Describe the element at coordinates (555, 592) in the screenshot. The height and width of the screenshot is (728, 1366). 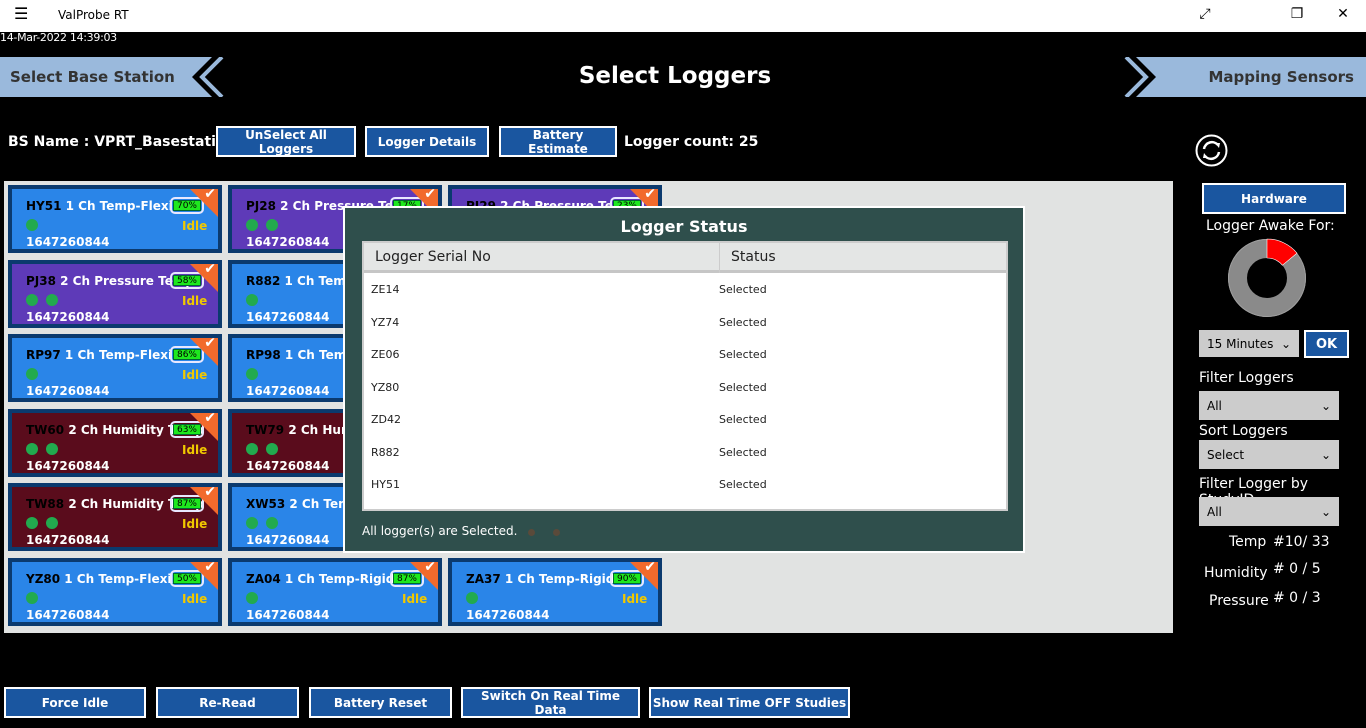
I see `logger-card: ZA37 1 Ch Temp-Rigid 90% Idle 1647260844 ✔` at that location.